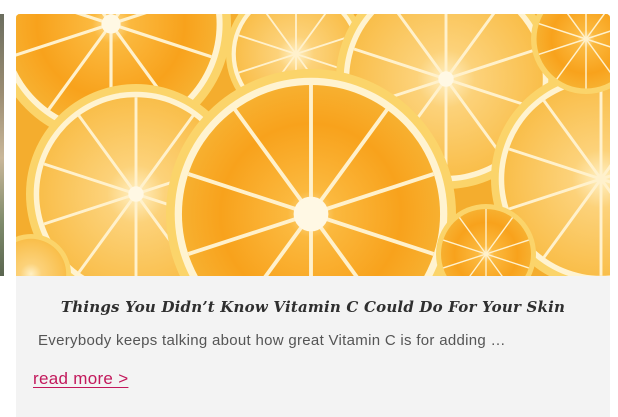 Image resolution: width=618 pixels, height=417 pixels. Describe the element at coordinates (2, 145) in the screenshot. I see `adjacent-card-edge` at that location.